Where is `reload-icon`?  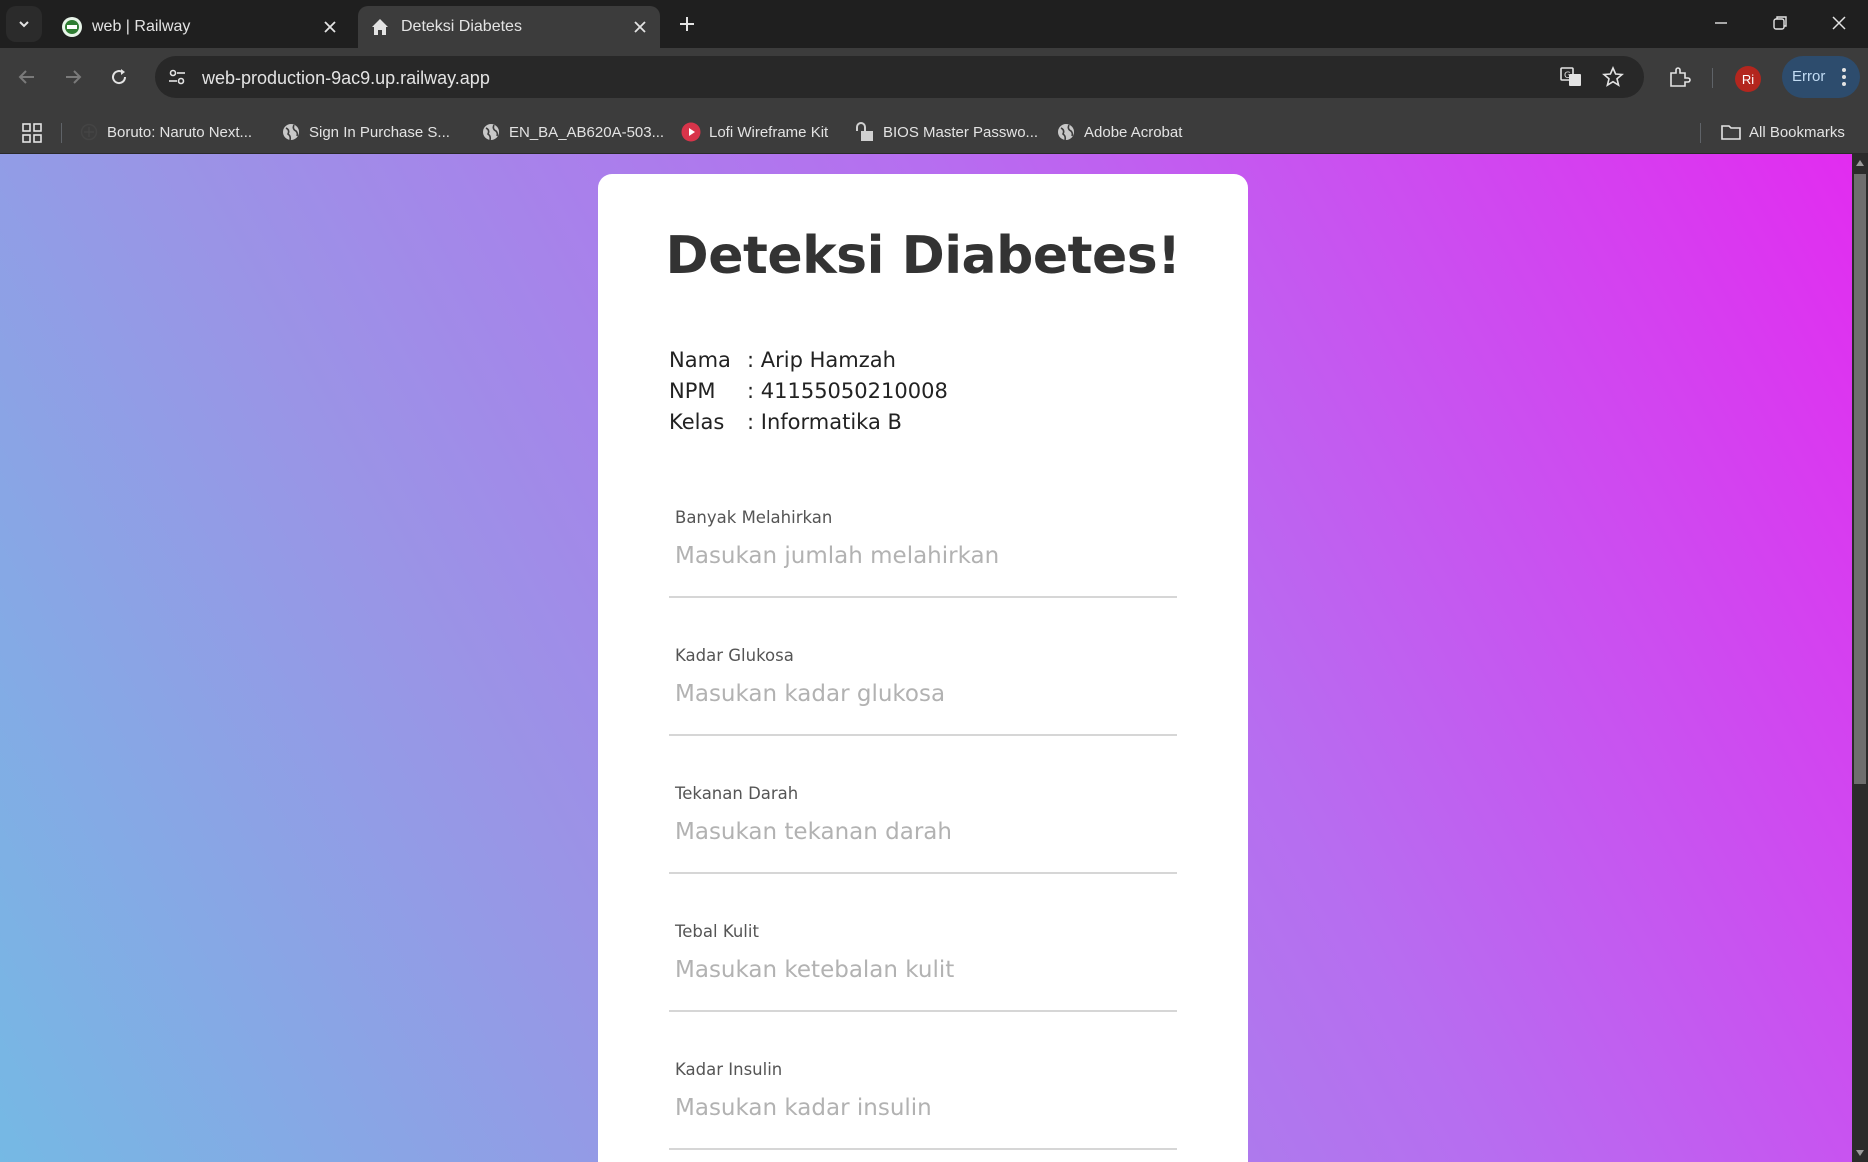
reload-icon is located at coordinates (119, 77).